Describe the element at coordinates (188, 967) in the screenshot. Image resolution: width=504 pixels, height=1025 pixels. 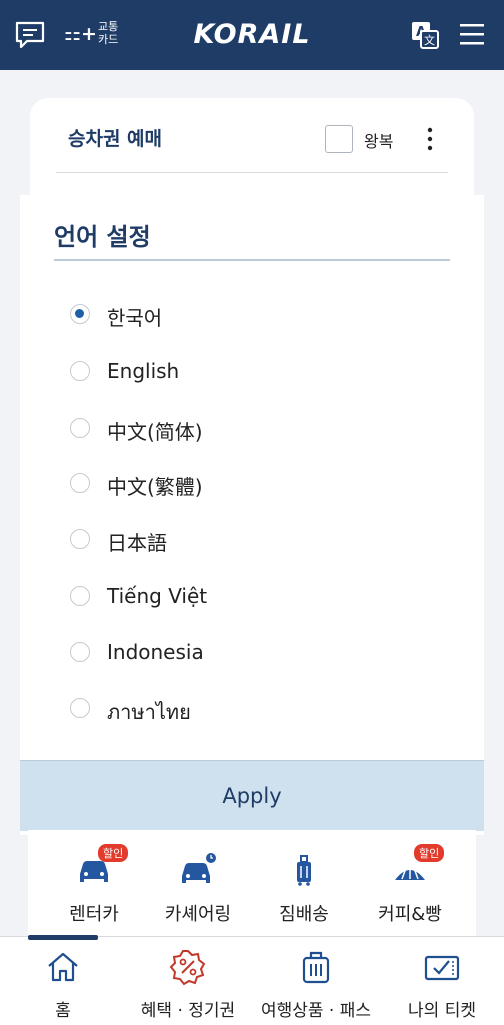
I see `discount-icon` at that location.